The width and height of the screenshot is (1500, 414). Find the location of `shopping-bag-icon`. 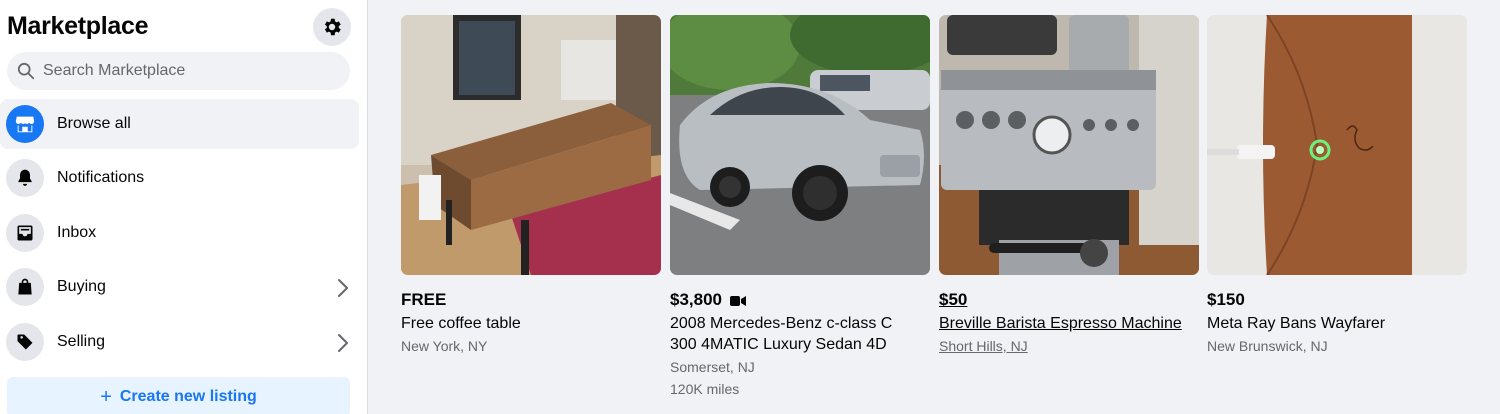

shopping-bag-icon is located at coordinates (25, 286).